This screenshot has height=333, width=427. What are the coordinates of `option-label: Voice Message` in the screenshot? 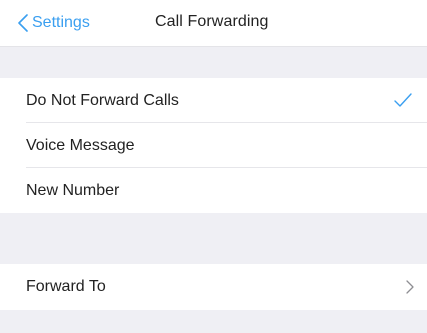 It's located at (80, 145).